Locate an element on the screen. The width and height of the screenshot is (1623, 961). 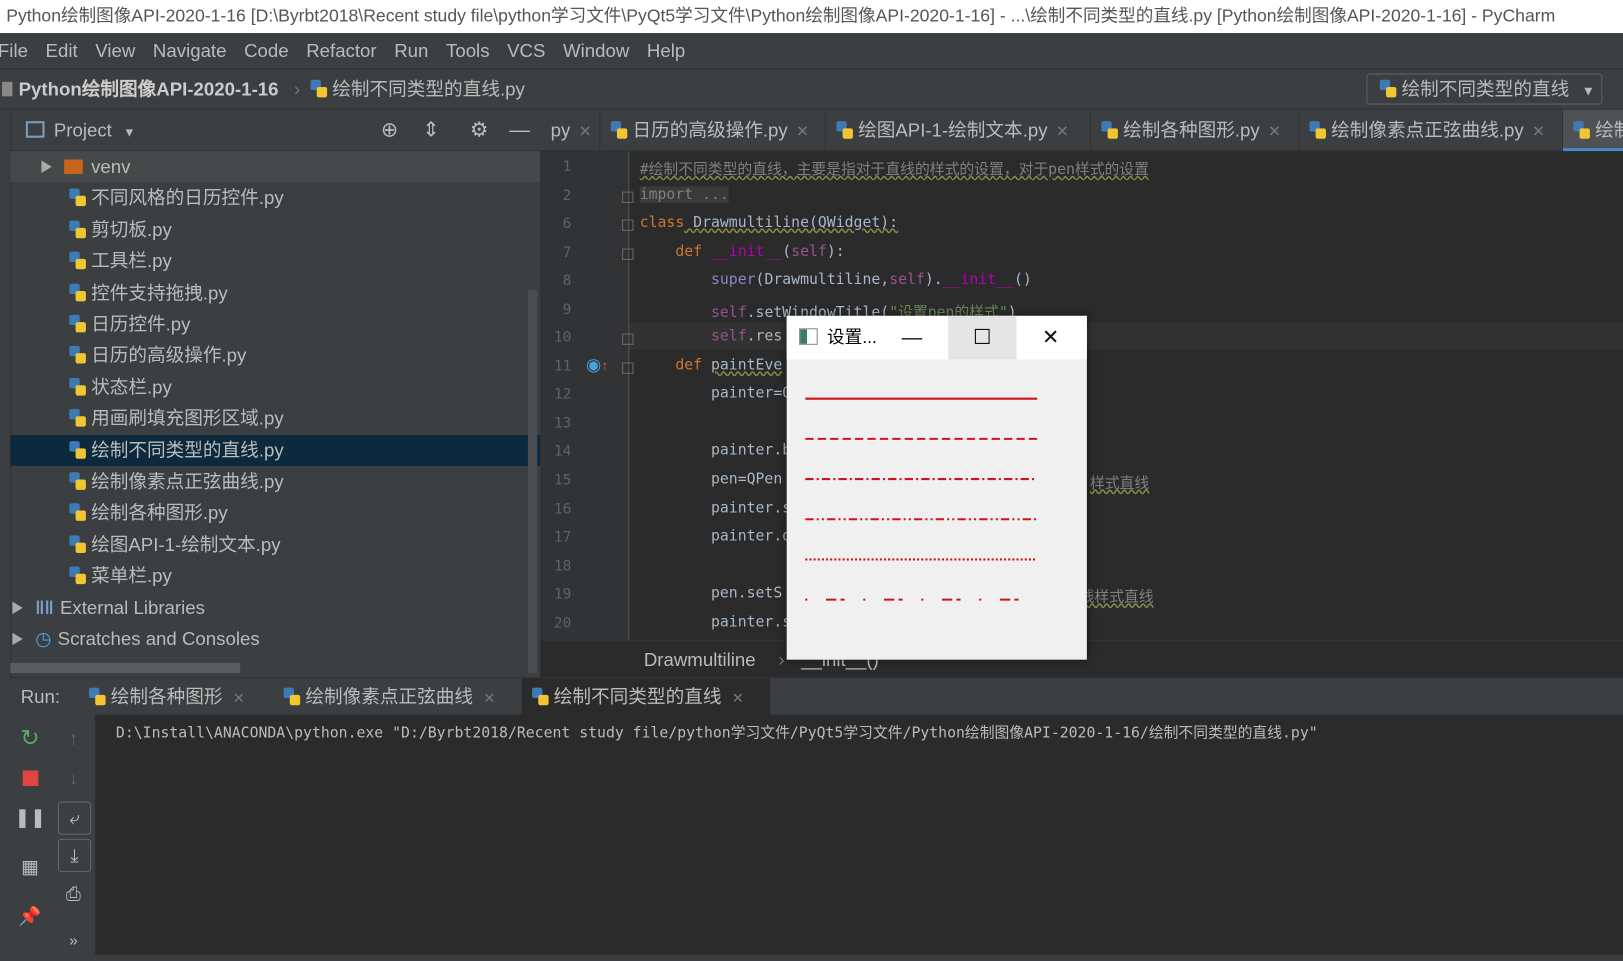
editor-tab: 绘制各种图形.py ✕ is located at coordinates (1195, 130).